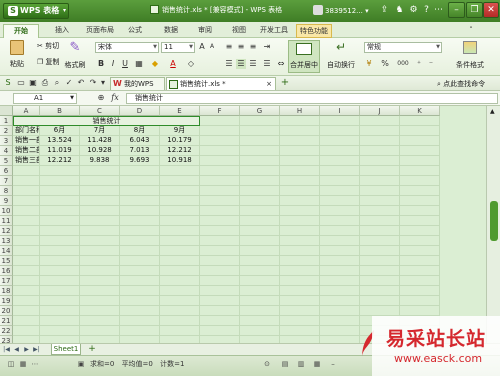 The height and width of the screenshot is (376, 500). What do you see at coordinates (6, 141) in the screenshot?
I see `row-header-3: 3` at bounding box center [6, 141].